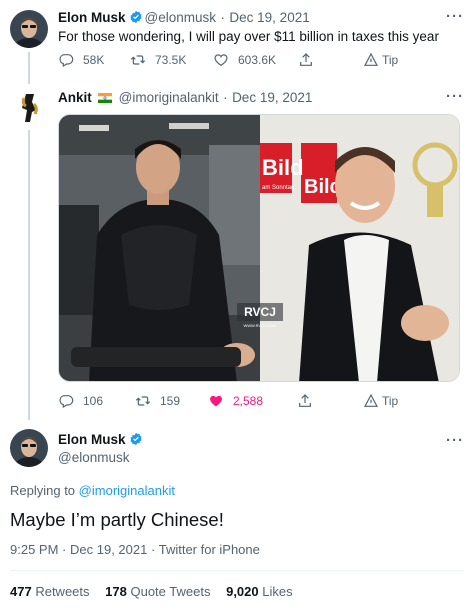 This screenshot has height=609, width=474. Describe the element at coordinates (117, 519) in the screenshot. I see `focused-tweet-text: Maybe I’m partly Chinese!` at that location.